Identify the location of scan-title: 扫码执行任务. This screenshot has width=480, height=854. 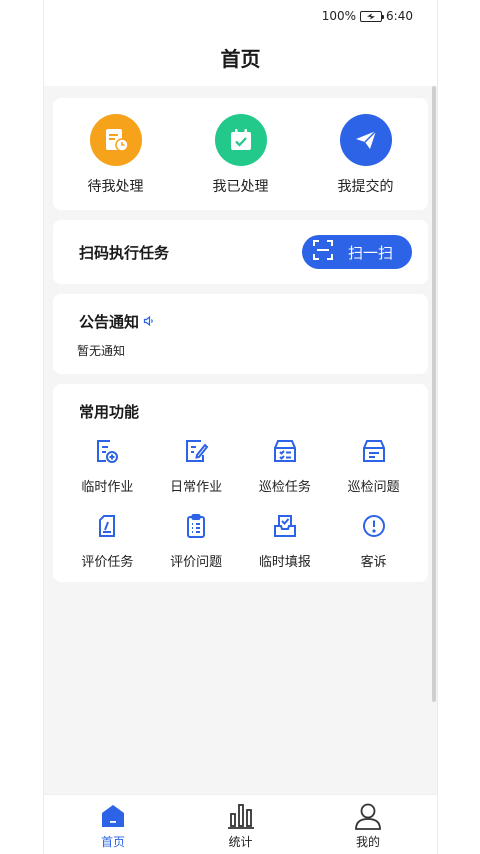
(124, 253).